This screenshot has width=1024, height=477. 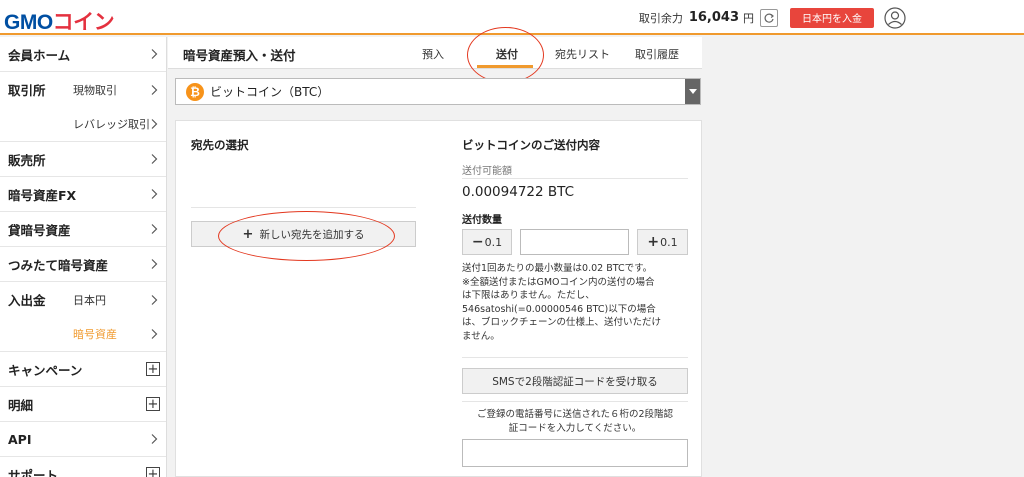 I want to click on balance-label: 取引余力, so click(x=660, y=18).